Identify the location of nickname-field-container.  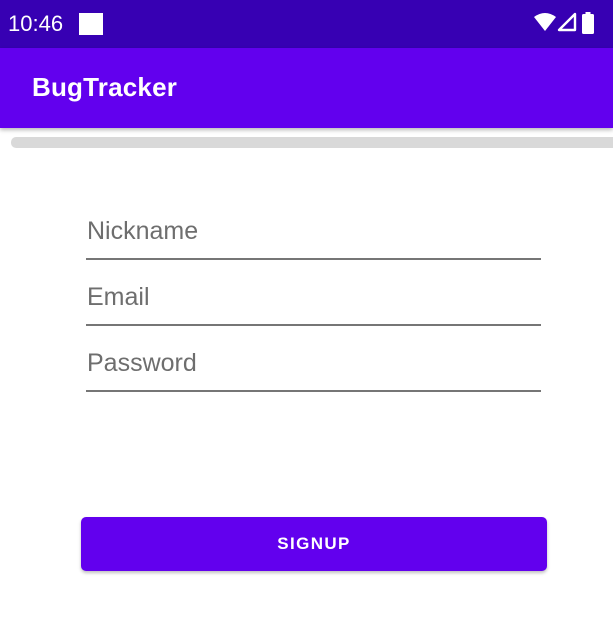
(313, 236).